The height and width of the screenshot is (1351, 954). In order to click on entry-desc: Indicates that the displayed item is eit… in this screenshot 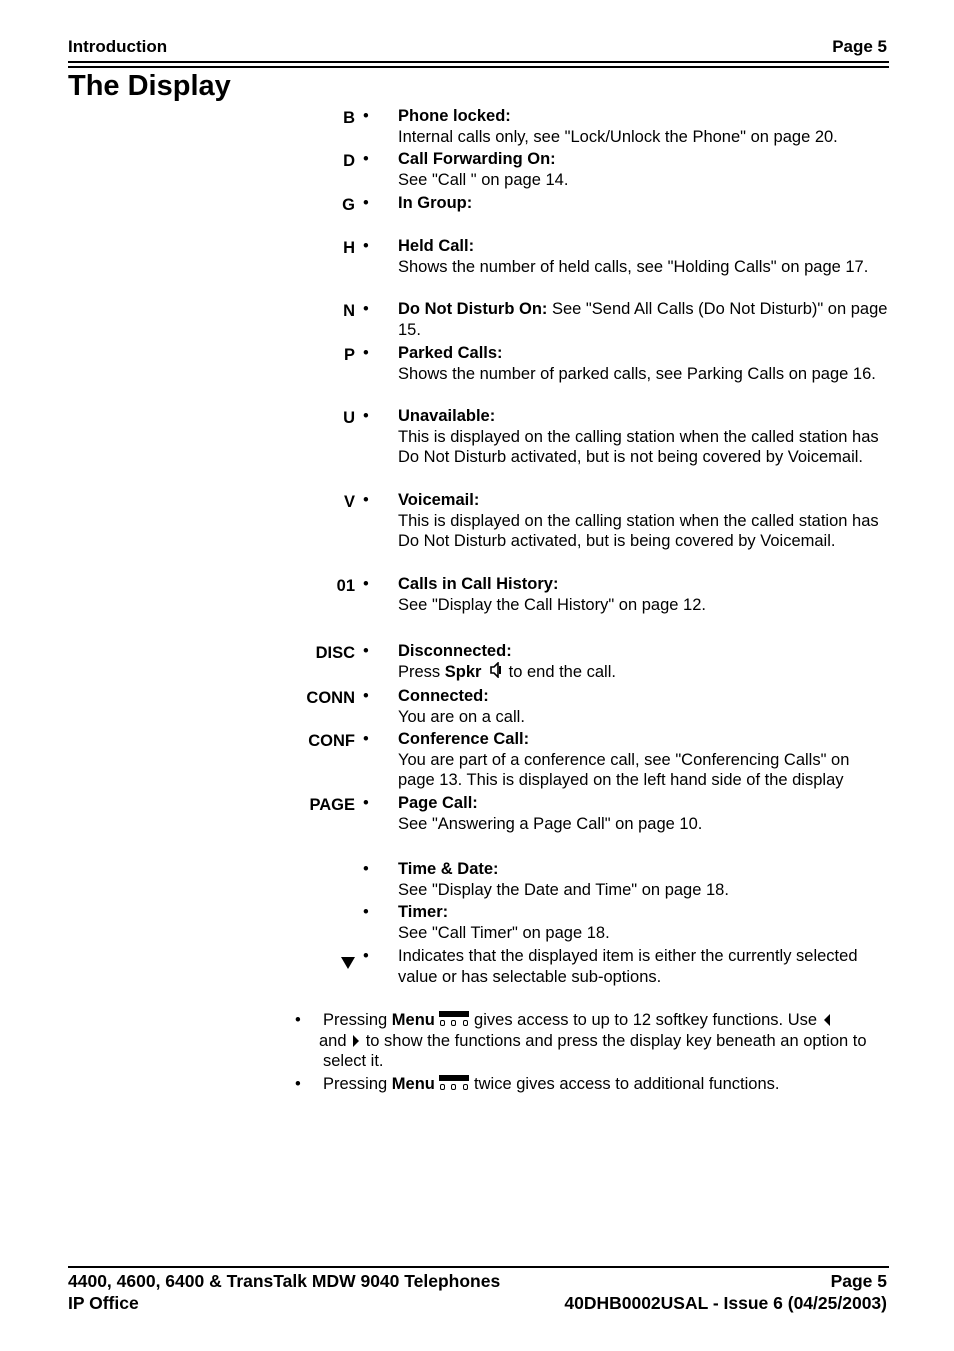, I will do `click(628, 966)`.